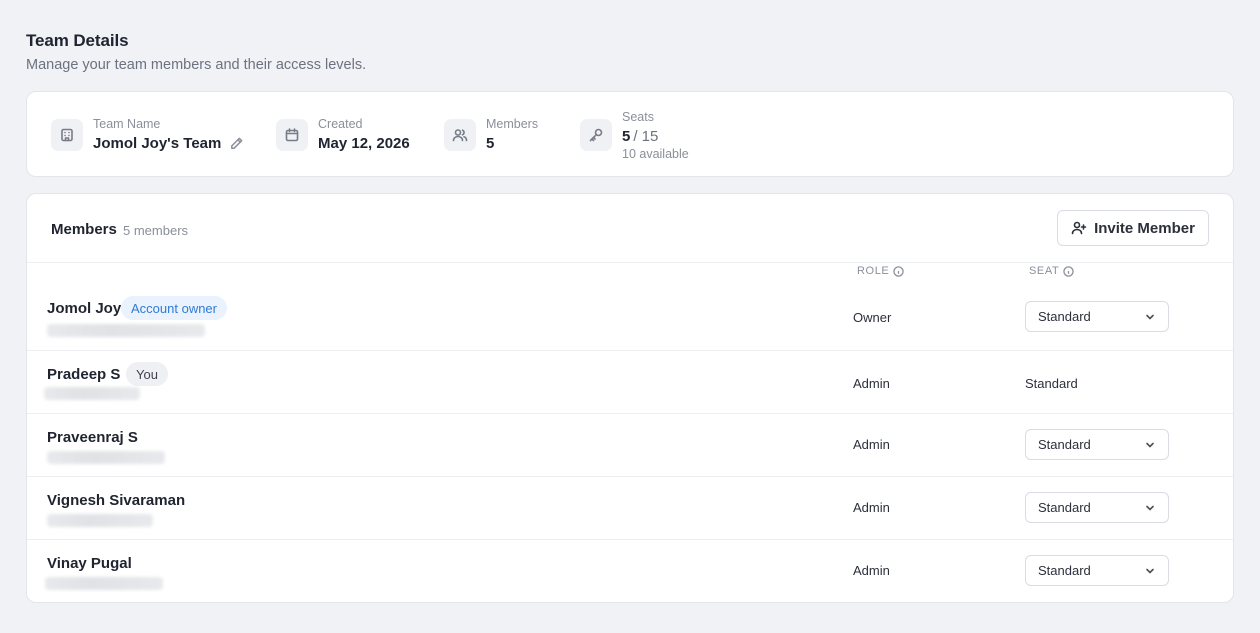 This screenshot has width=1260, height=633. Describe the element at coordinates (67, 135) in the screenshot. I see `building-icon` at that location.